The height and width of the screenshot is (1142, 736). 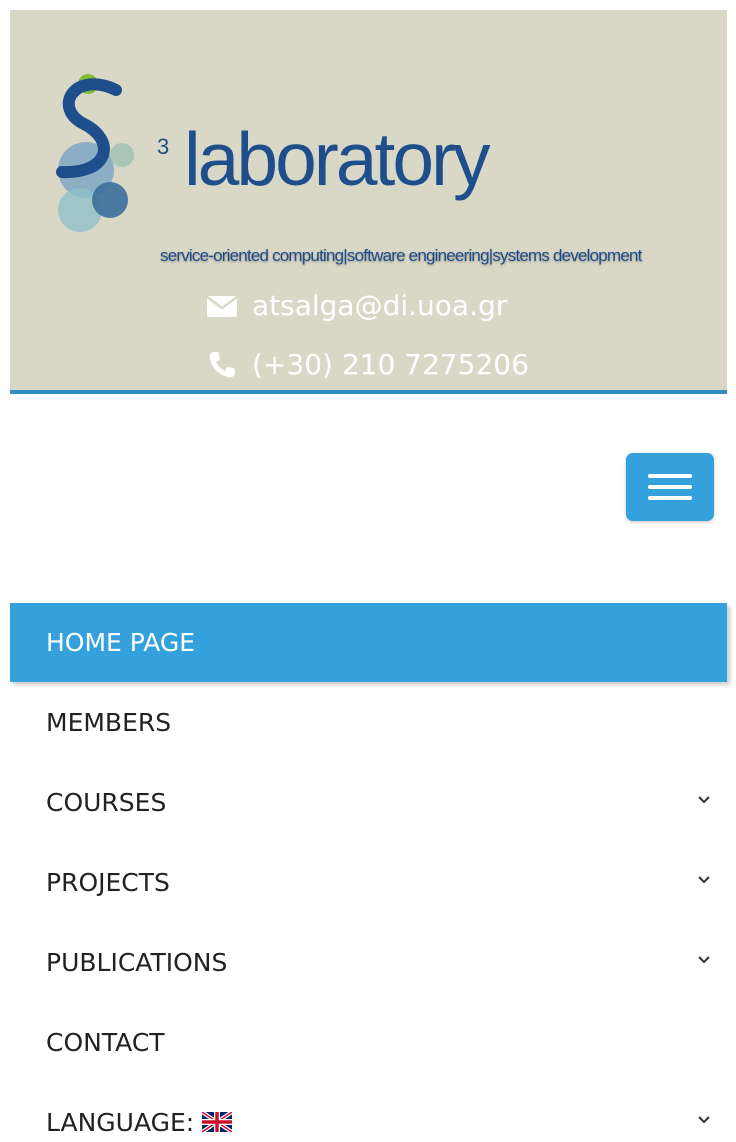 What do you see at coordinates (368, 722) in the screenshot?
I see `nav-item-members: MEMBERS` at bounding box center [368, 722].